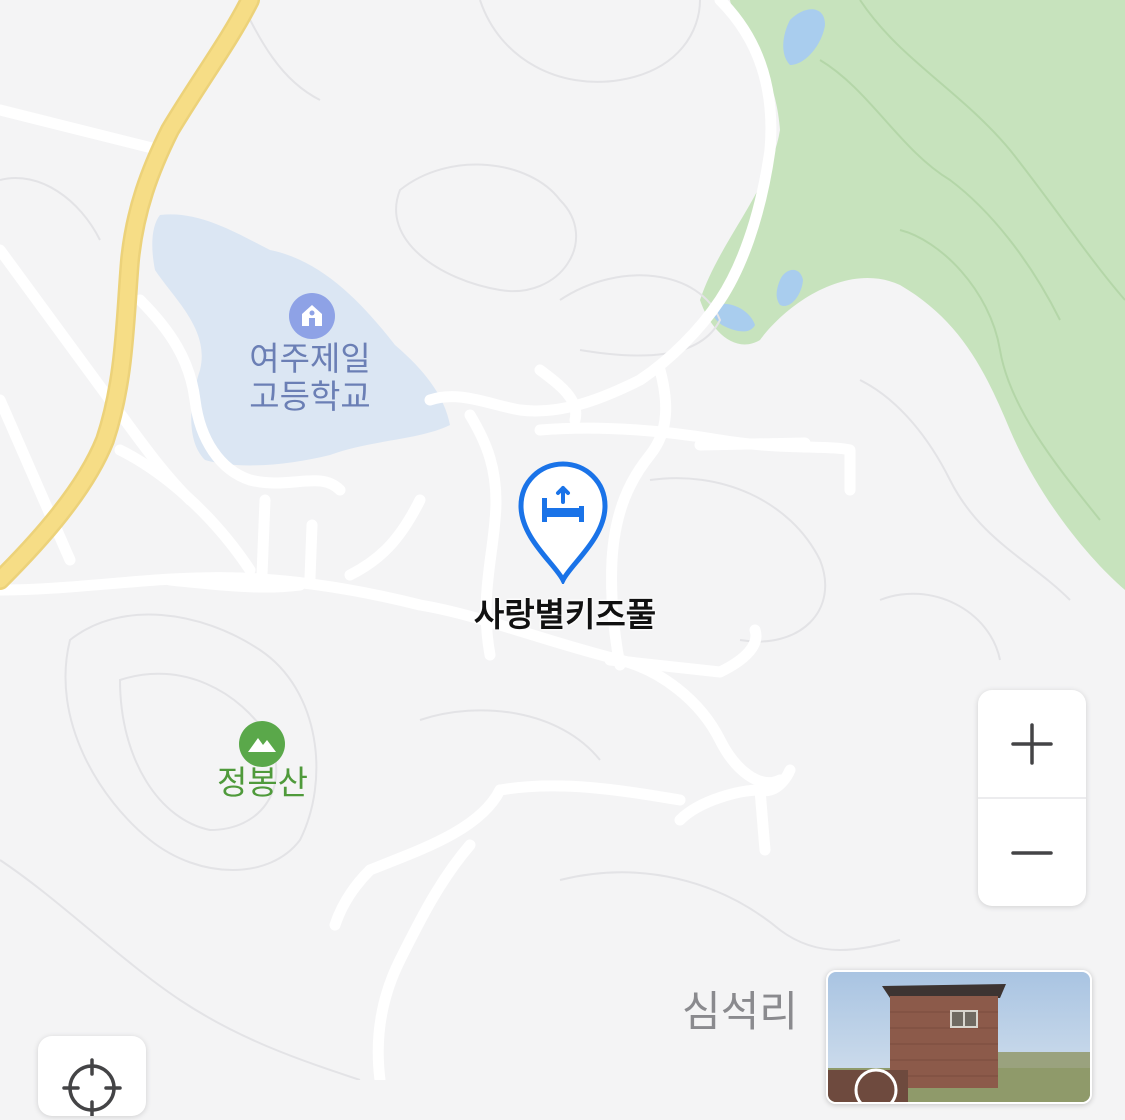  I want to click on school-label: 여주제일 고등학교, so click(310, 378).